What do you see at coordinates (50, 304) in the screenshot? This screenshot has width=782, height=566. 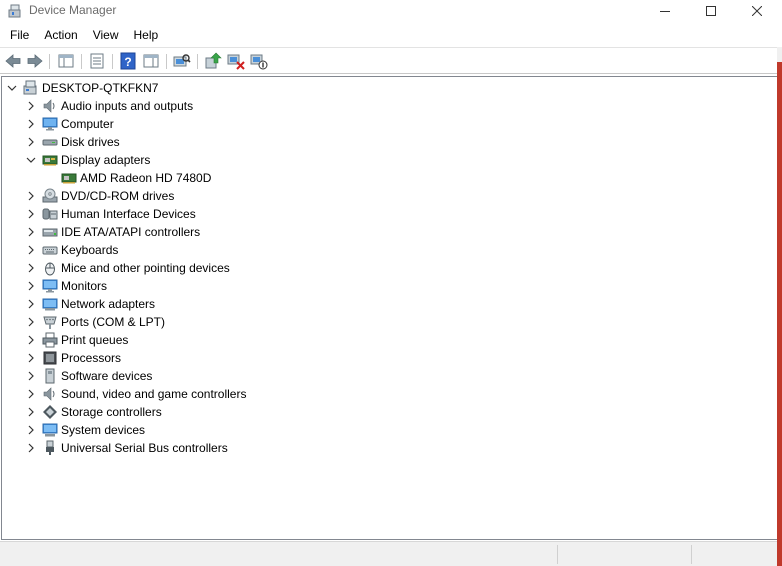 I see `network-adapter-icon` at bounding box center [50, 304].